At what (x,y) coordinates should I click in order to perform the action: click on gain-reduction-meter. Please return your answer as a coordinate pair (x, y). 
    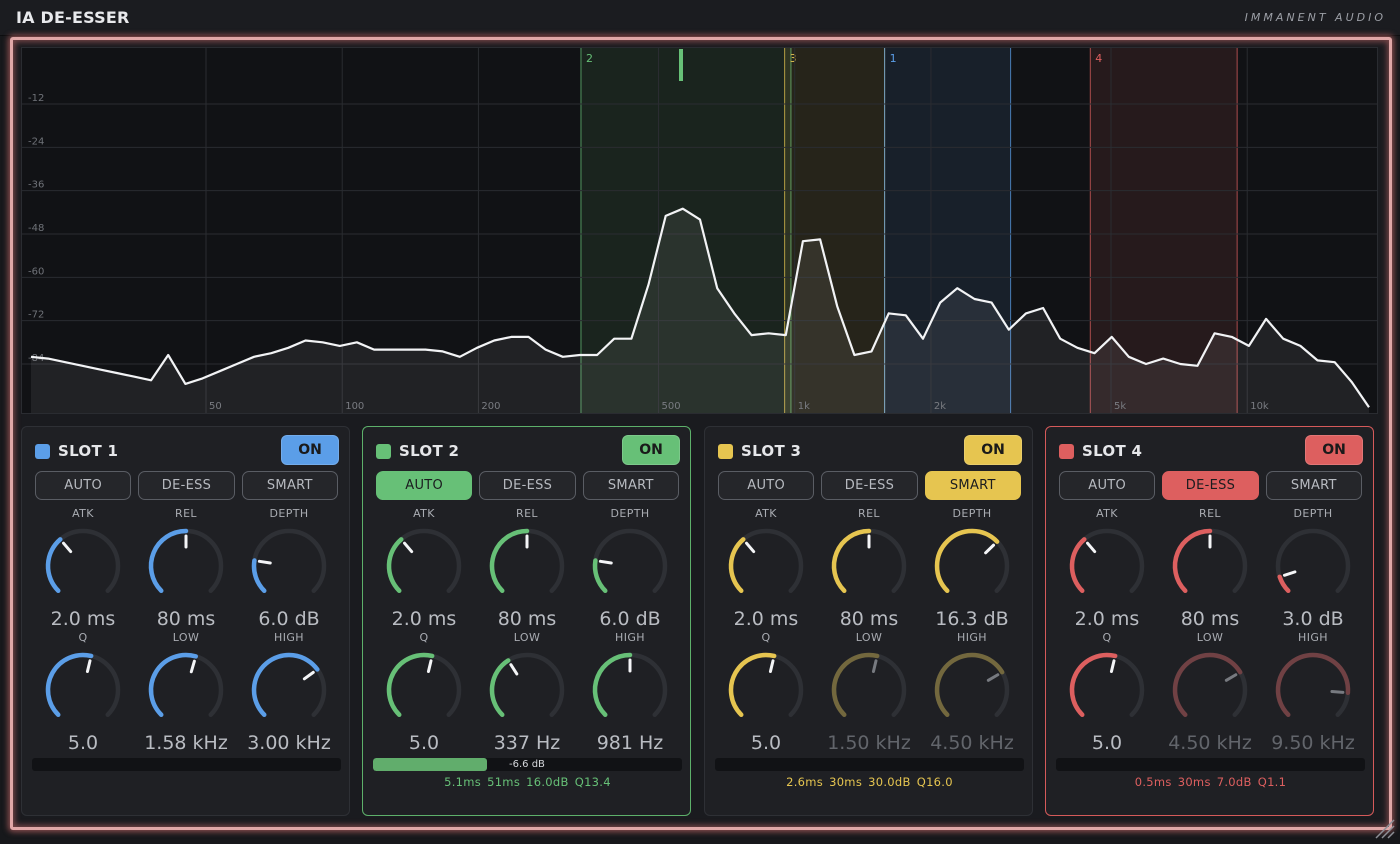
    Looking at the image, I should click on (186, 764).